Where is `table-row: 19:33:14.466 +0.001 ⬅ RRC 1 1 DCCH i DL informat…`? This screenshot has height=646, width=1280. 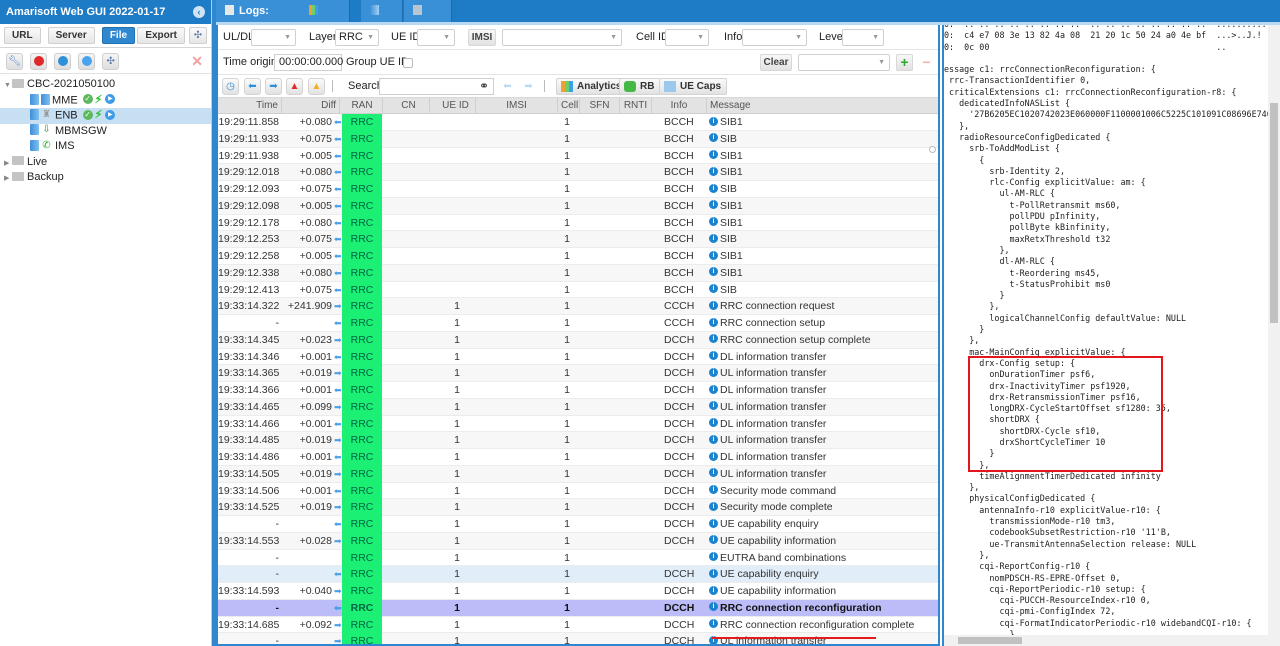
table-row: 19:33:14.466 +0.001 ⬅ RRC 1 1 DCCH i DL informat… is located at coordinates (578, 424).